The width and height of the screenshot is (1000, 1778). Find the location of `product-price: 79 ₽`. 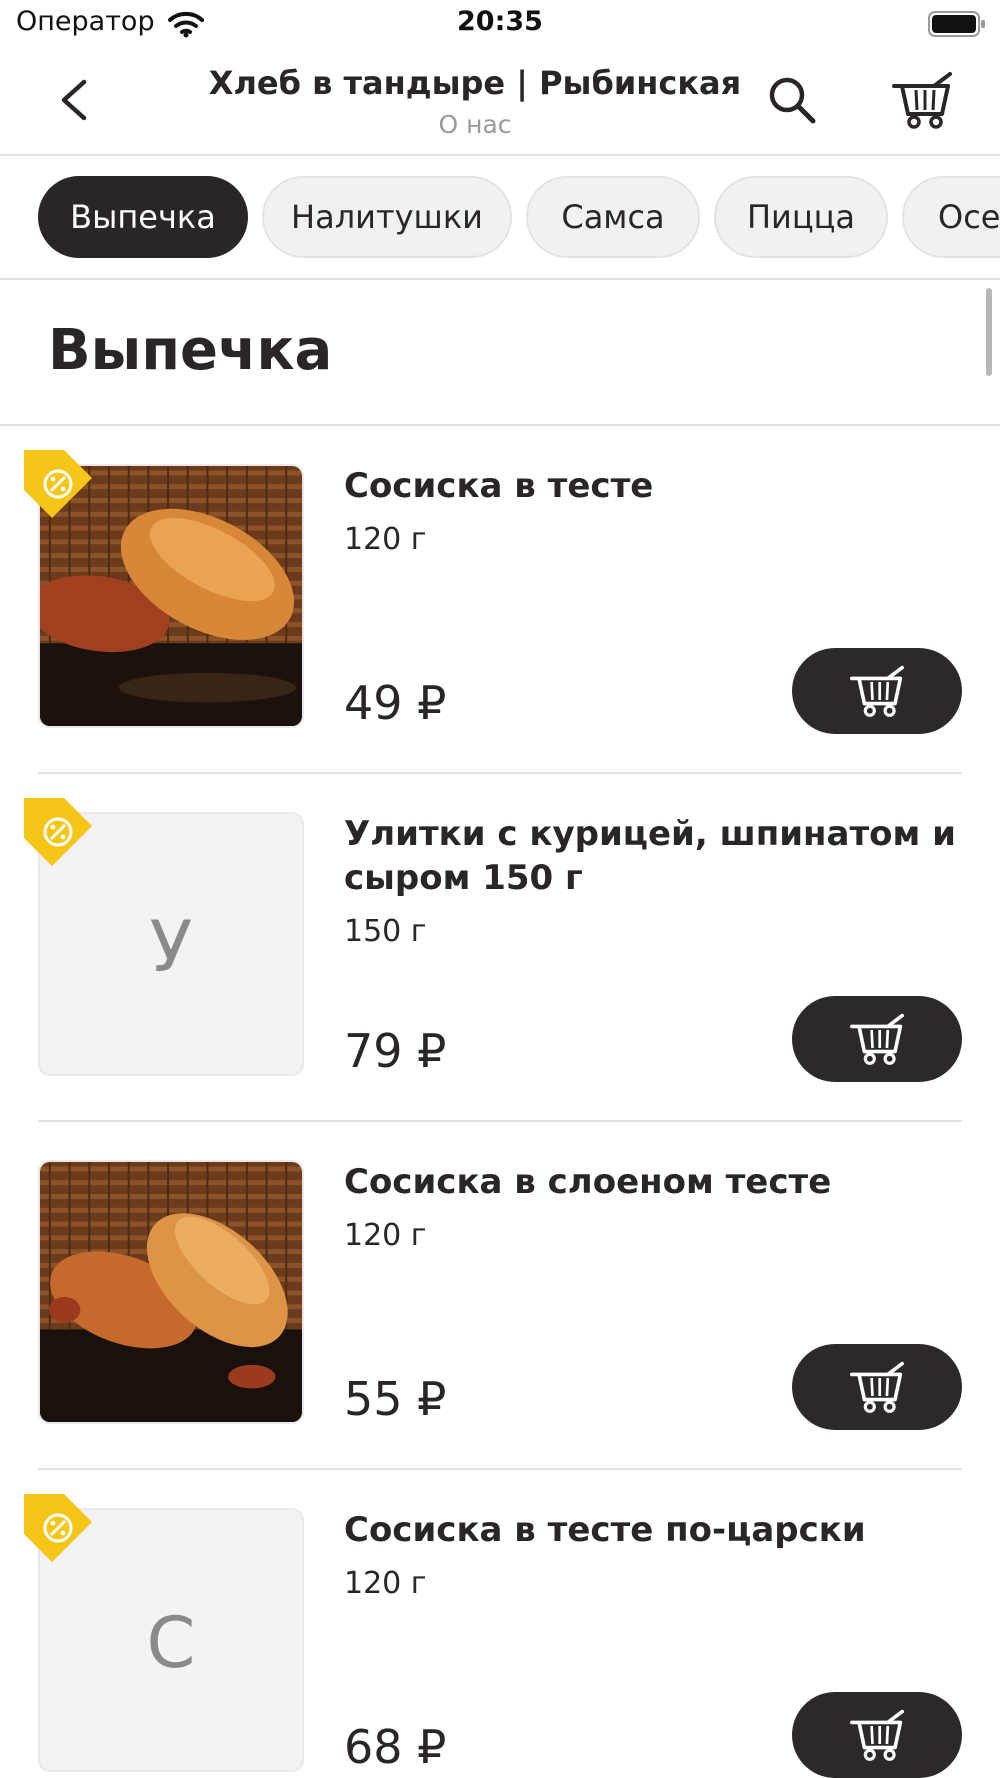

product-price: 79 ₽ is located at coordinates (395, 1051).